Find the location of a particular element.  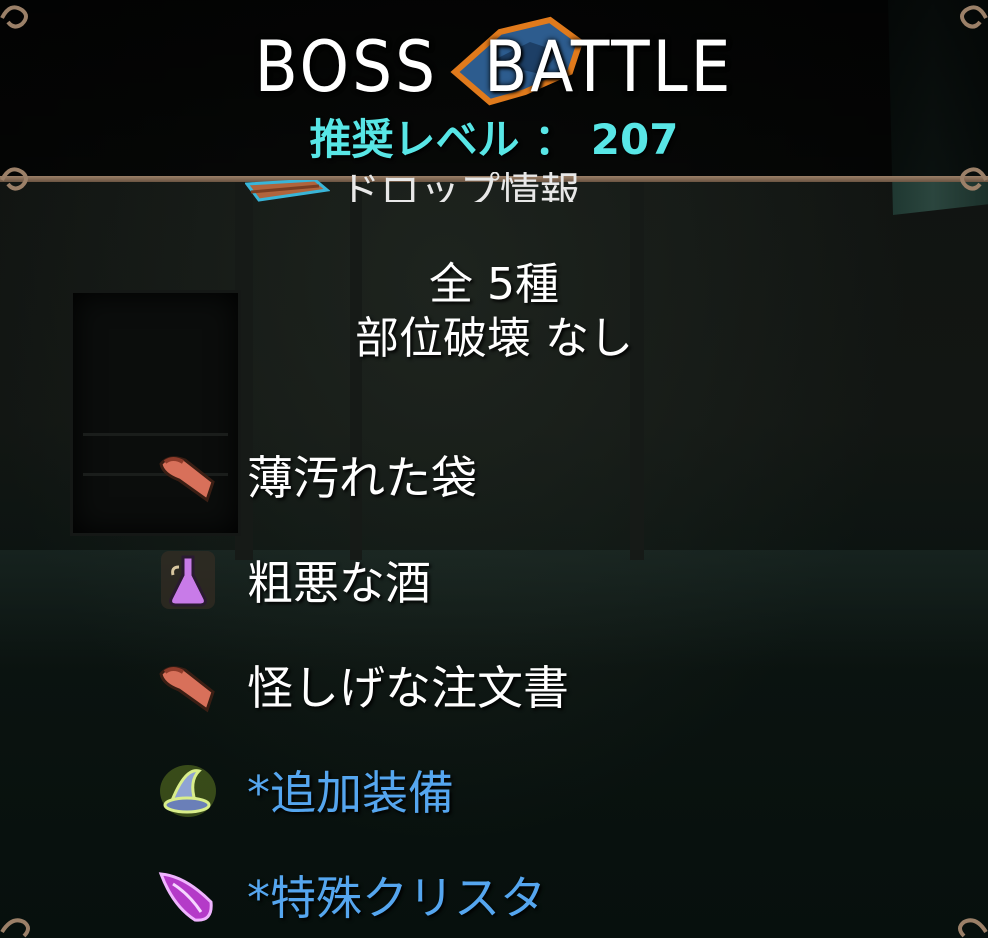

drop-item-name: *特殊クリスタ is located at coordinates (396, 898).